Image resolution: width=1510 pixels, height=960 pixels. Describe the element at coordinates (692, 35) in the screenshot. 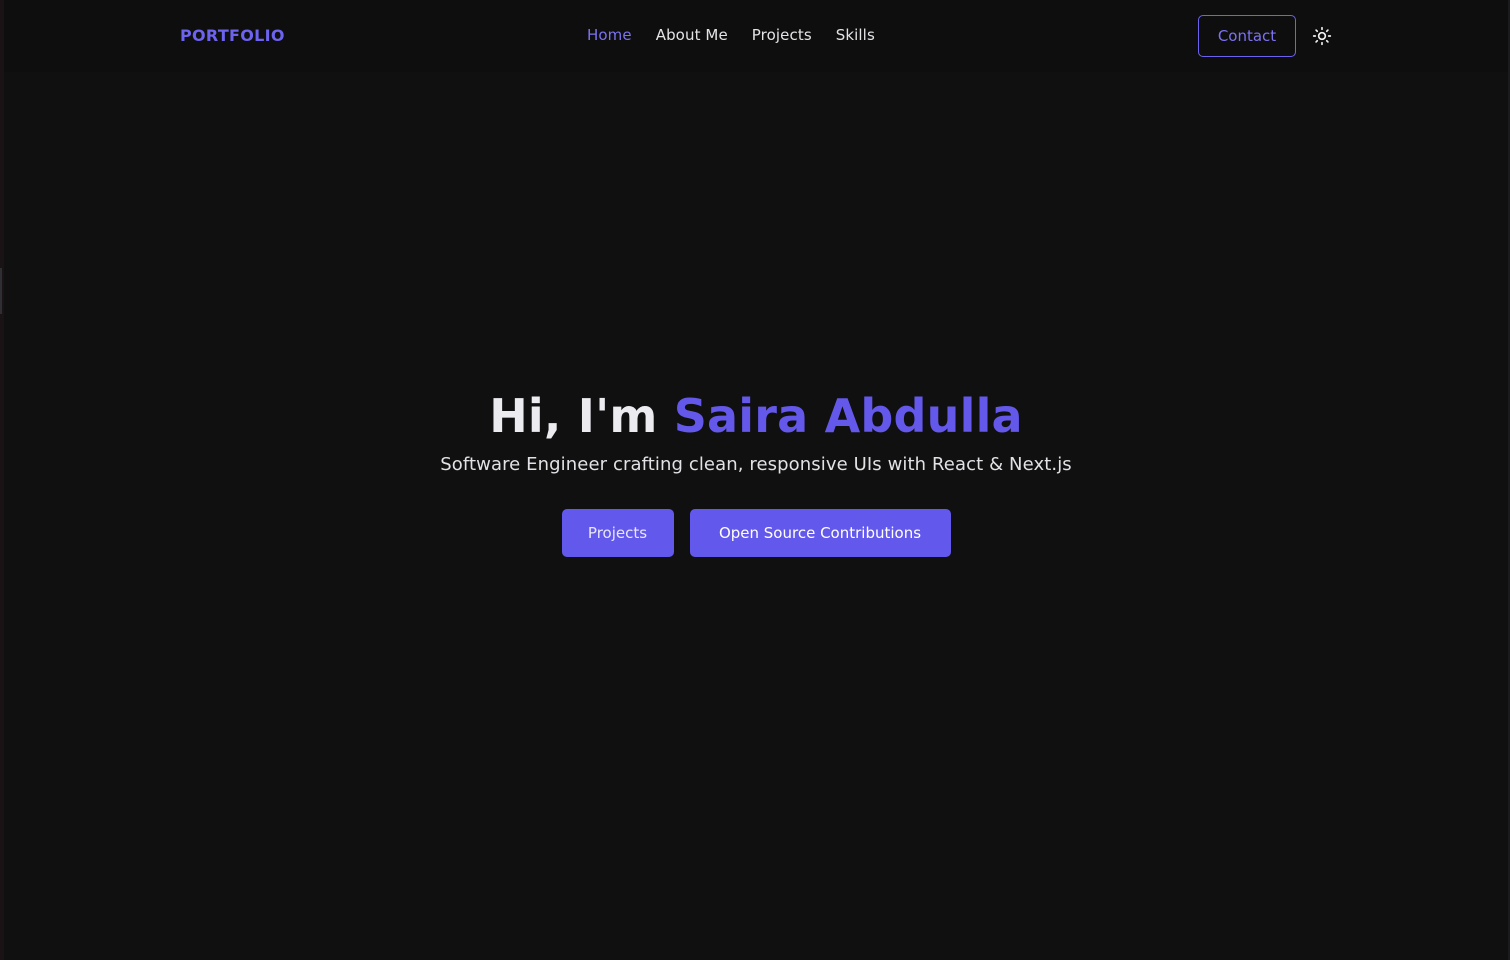

I see `nav-link-about-me: About Me` at that location.